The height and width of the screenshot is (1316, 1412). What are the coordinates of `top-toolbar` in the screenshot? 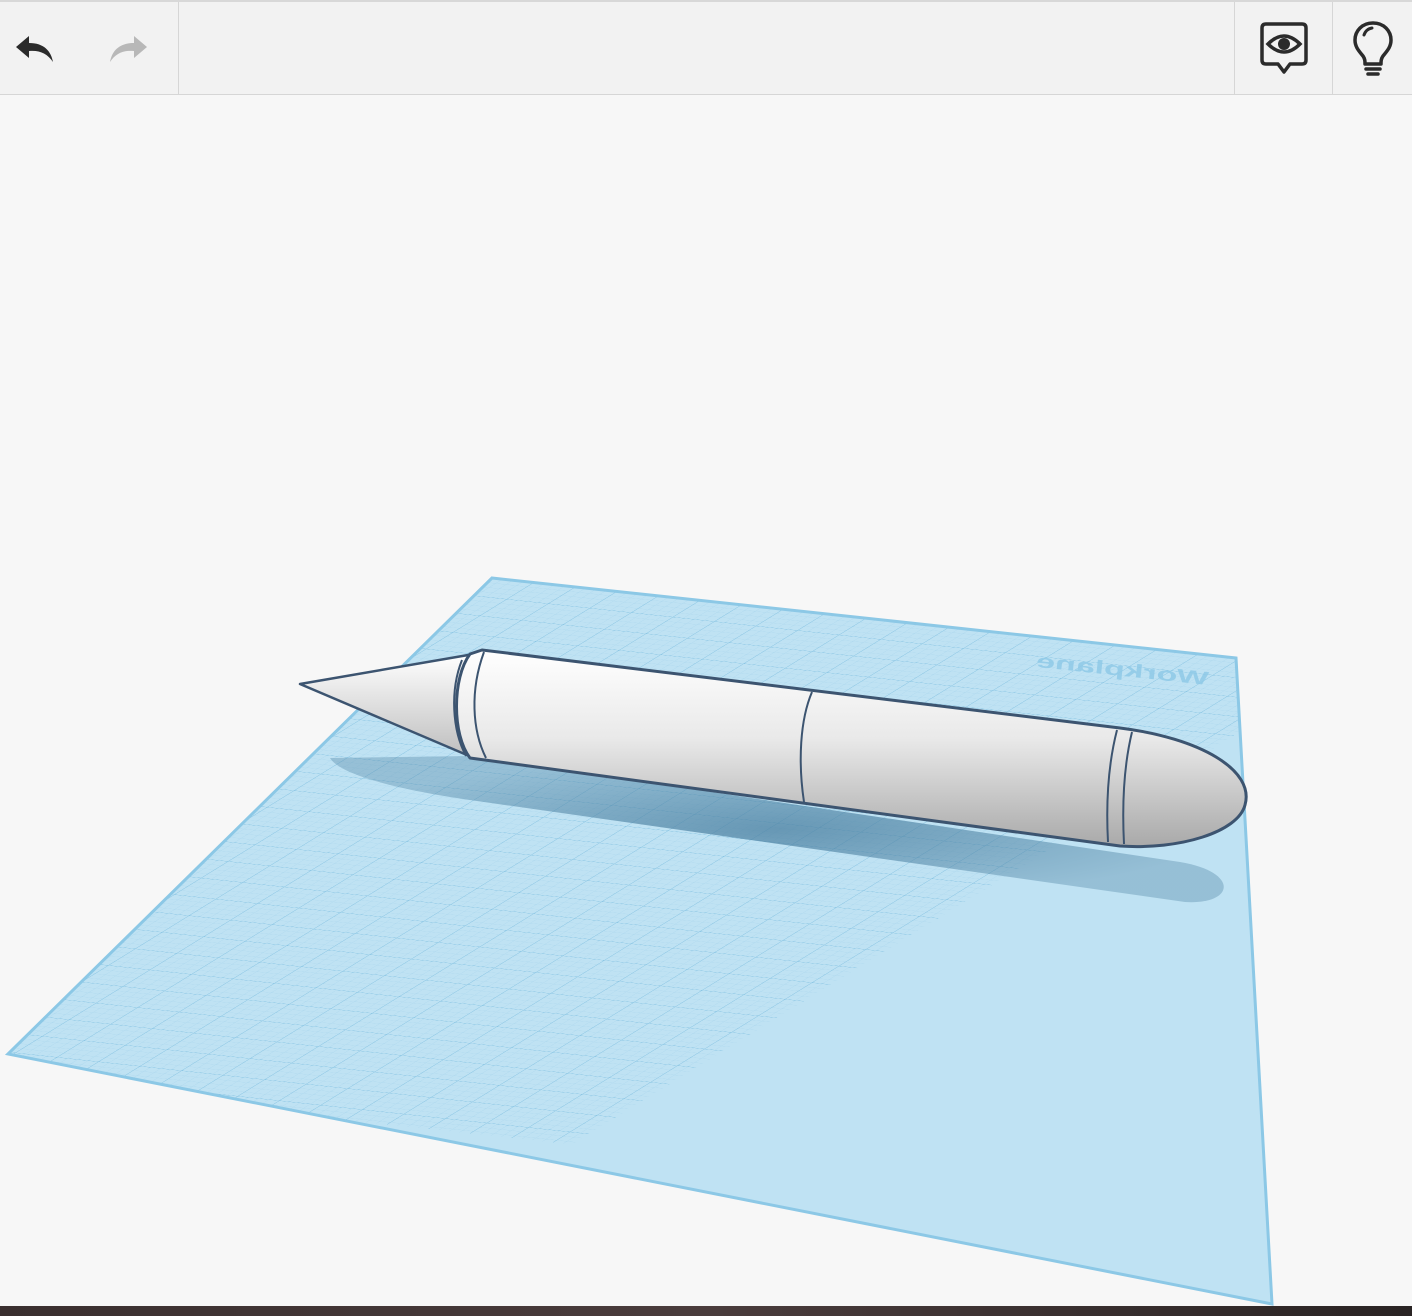 It's located at (706, 47).